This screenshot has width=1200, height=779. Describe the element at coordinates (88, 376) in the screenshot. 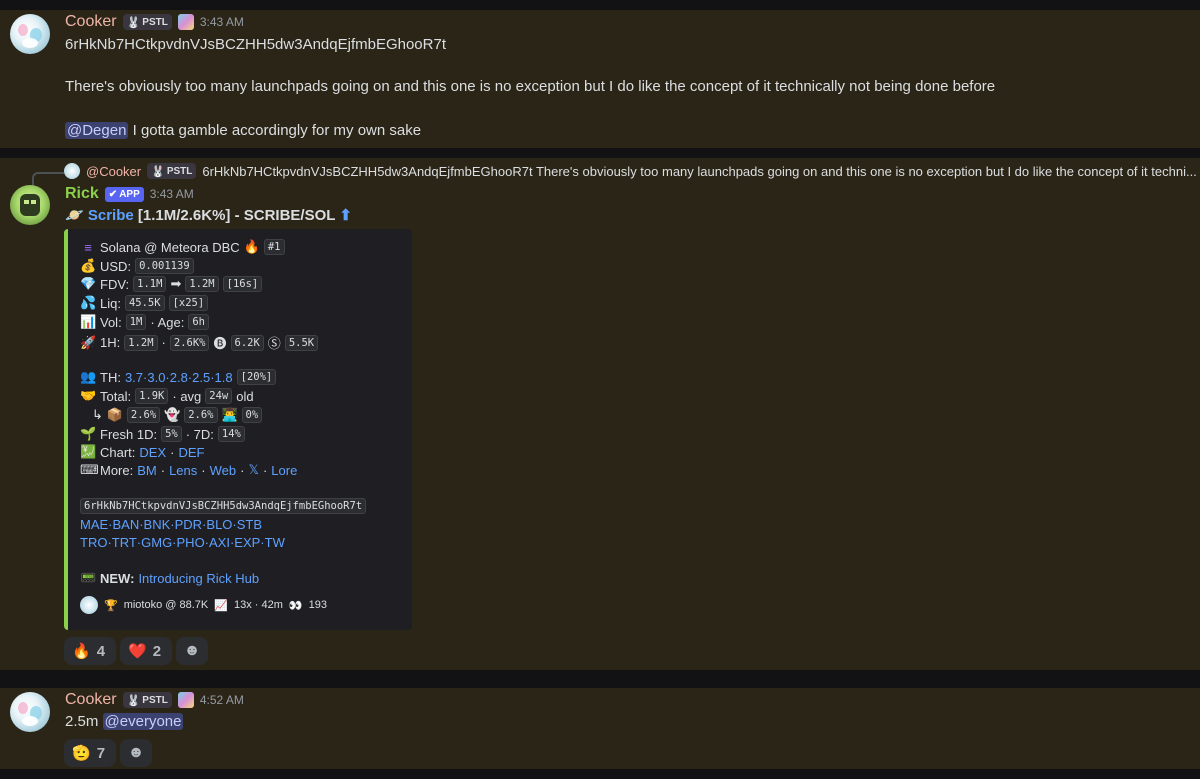

I see `holders-icon: 👥` at that location.